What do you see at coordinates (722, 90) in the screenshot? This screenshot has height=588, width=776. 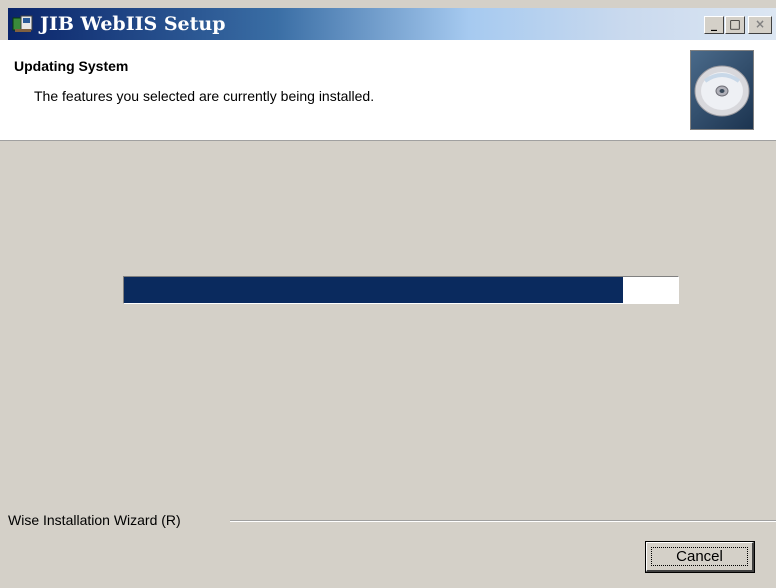 I see `cd-disc-icon` at bounding box center [722, 90].